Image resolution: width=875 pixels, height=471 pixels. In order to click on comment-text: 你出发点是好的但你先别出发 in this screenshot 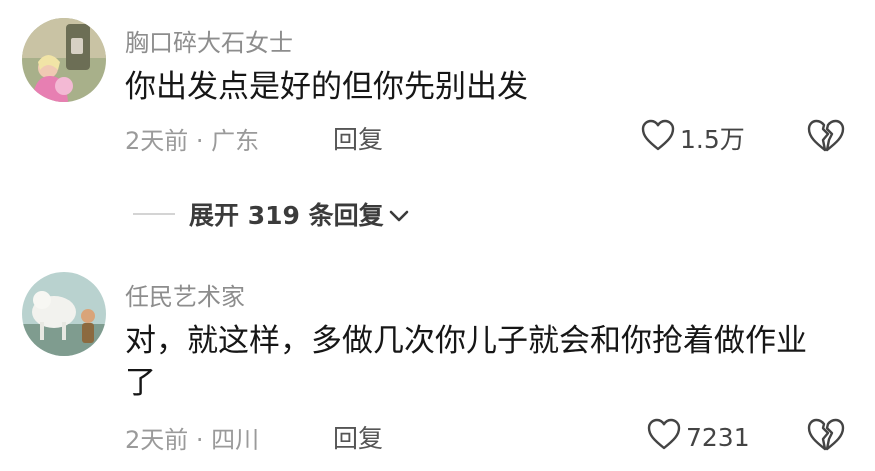, I will do `click(326, 87)`.